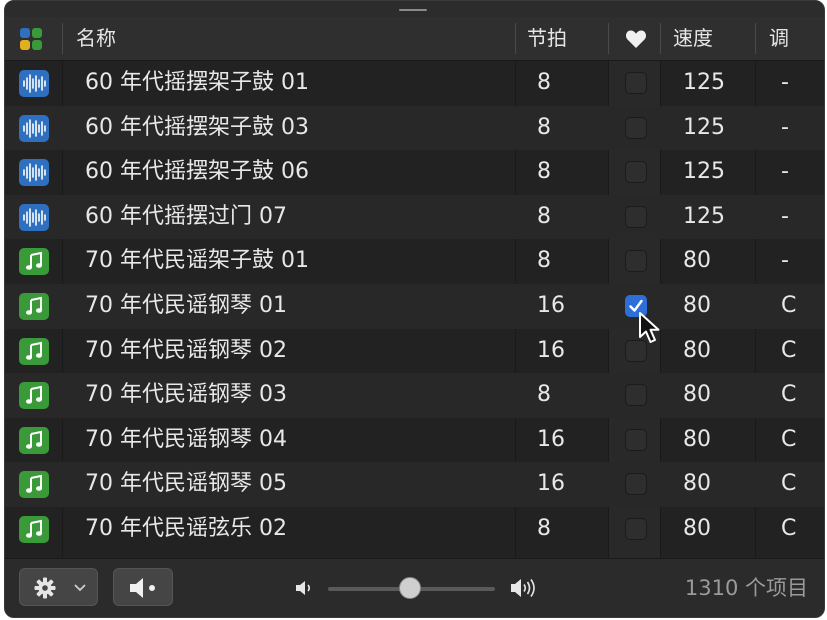 This screenshot has height=620, width=827. What do you see at coordinates (414, 440) in the screenshot?
I see `table-row: 70 年代民谣钢琴 04 16 80 C` at bounding box center [414, 440].